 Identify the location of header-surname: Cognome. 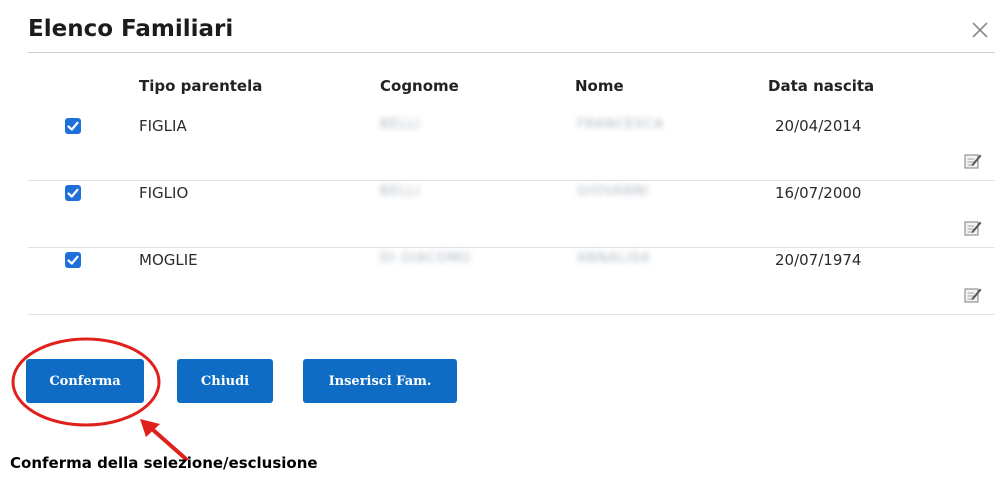
(419, 86).